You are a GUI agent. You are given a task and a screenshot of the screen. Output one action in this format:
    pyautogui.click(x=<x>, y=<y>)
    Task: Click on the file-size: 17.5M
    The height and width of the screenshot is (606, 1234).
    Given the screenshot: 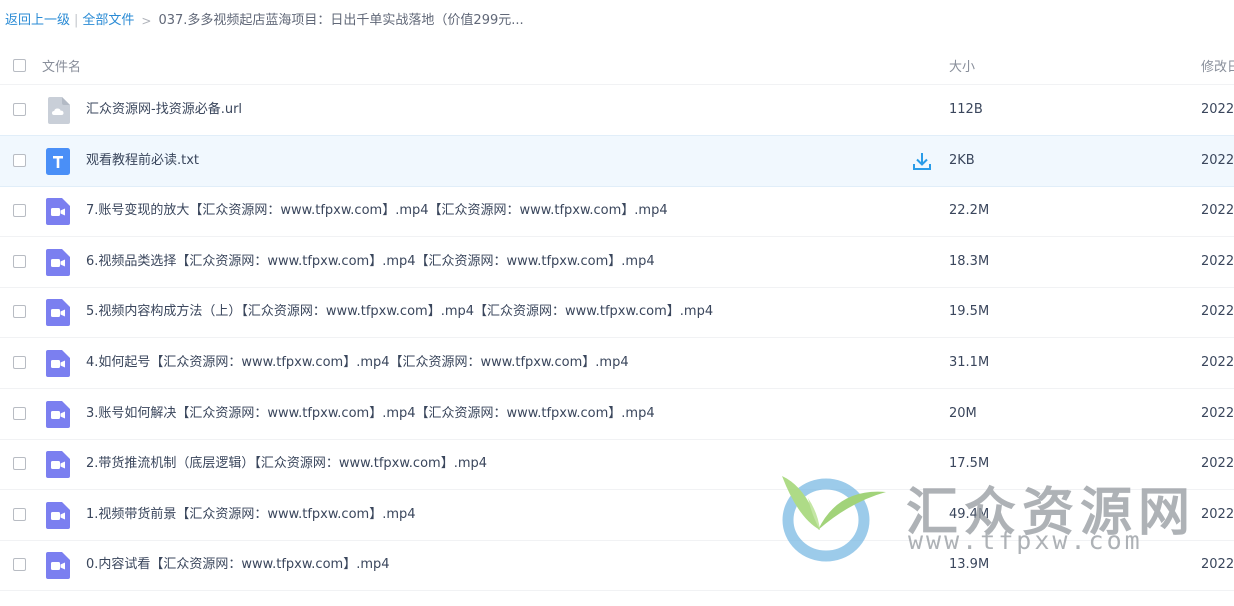 What is the action you would take?
    pyautogui.click(x=969, y=463)
    